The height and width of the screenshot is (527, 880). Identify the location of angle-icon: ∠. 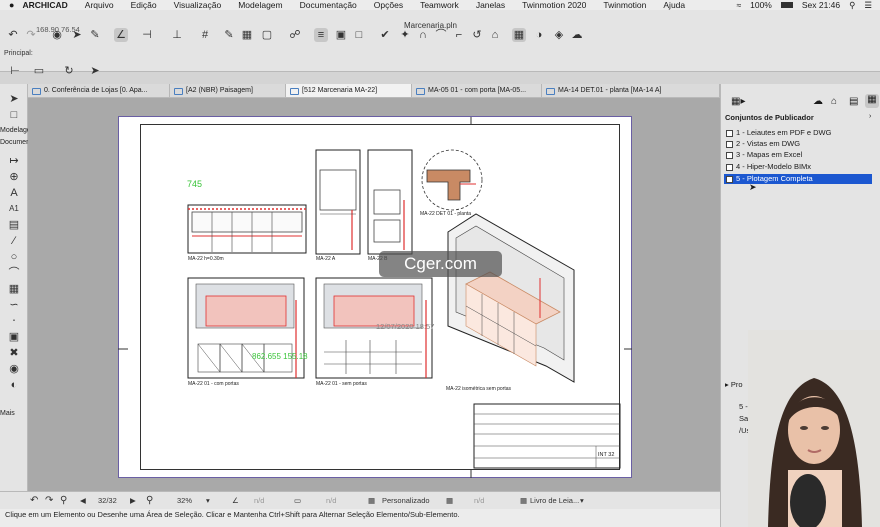
(235, 500).